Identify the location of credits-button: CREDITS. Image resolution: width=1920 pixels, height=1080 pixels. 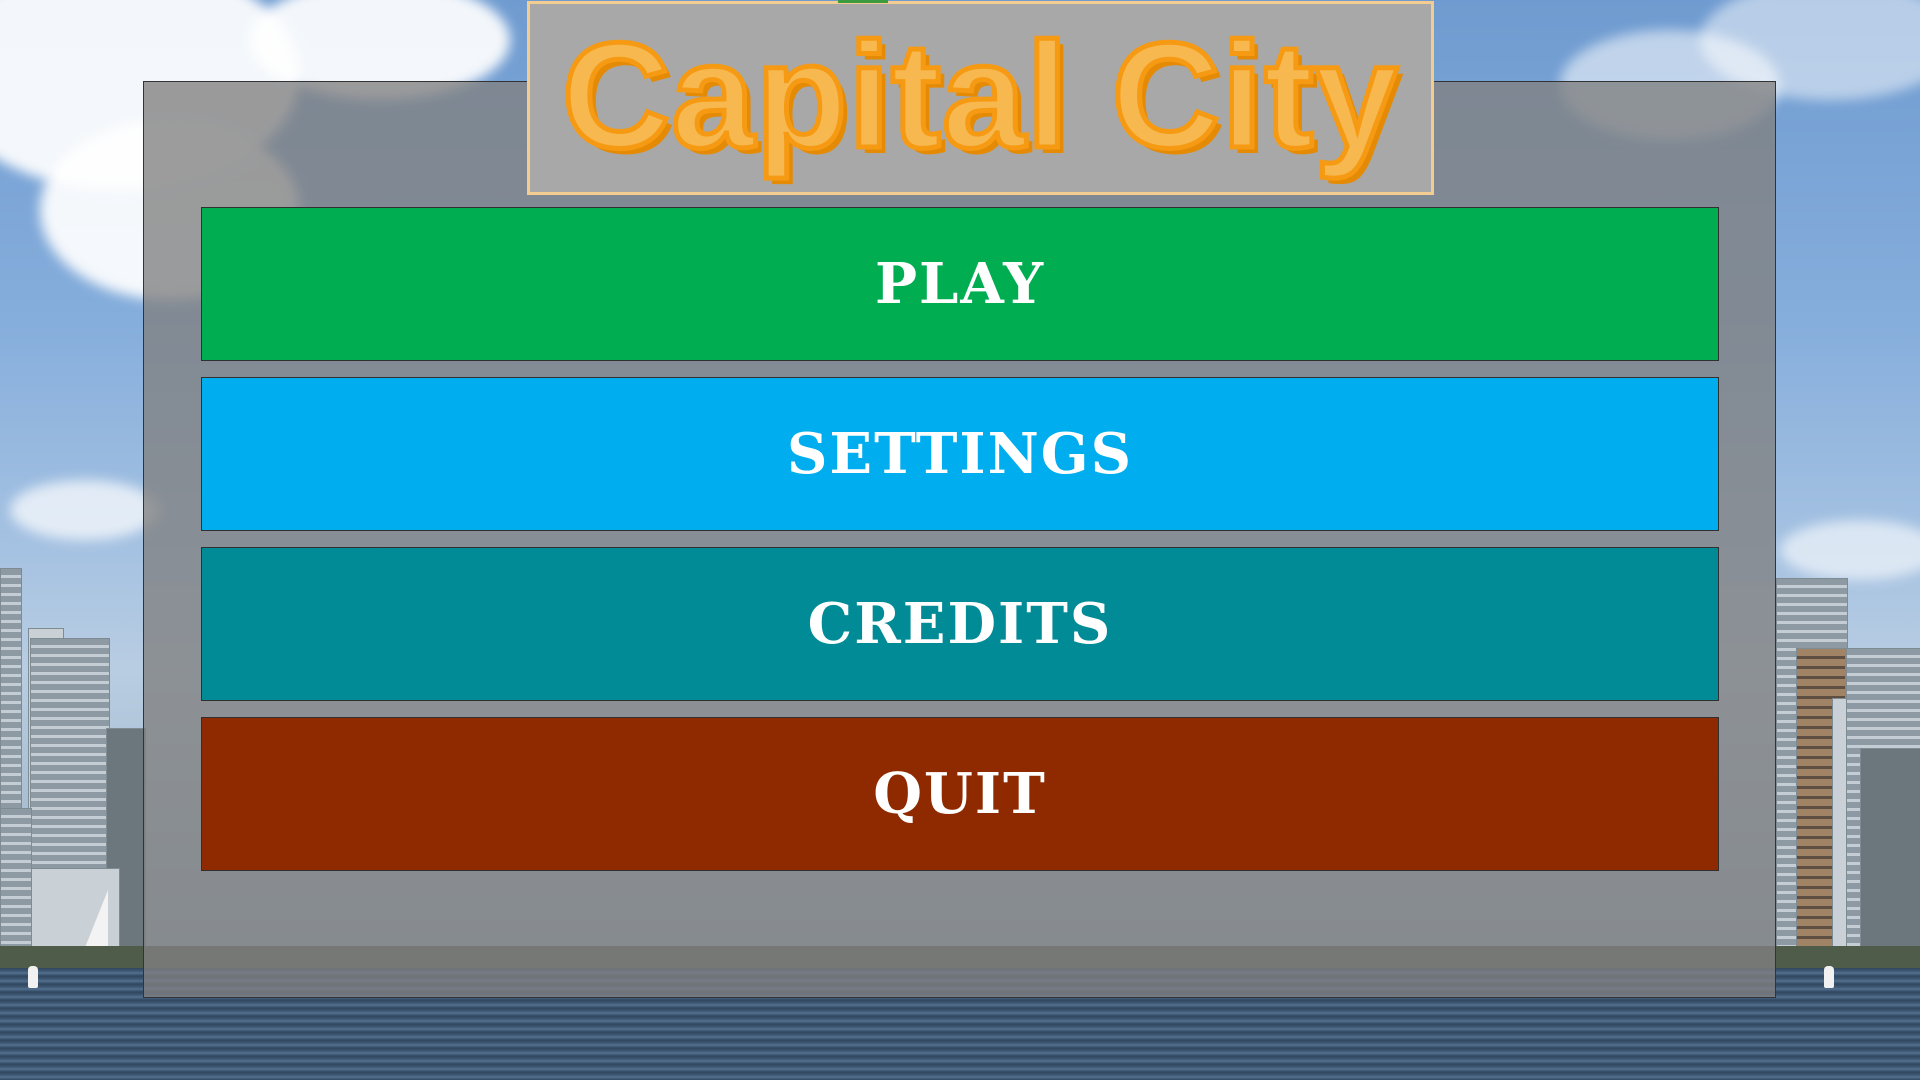
(960, 624).